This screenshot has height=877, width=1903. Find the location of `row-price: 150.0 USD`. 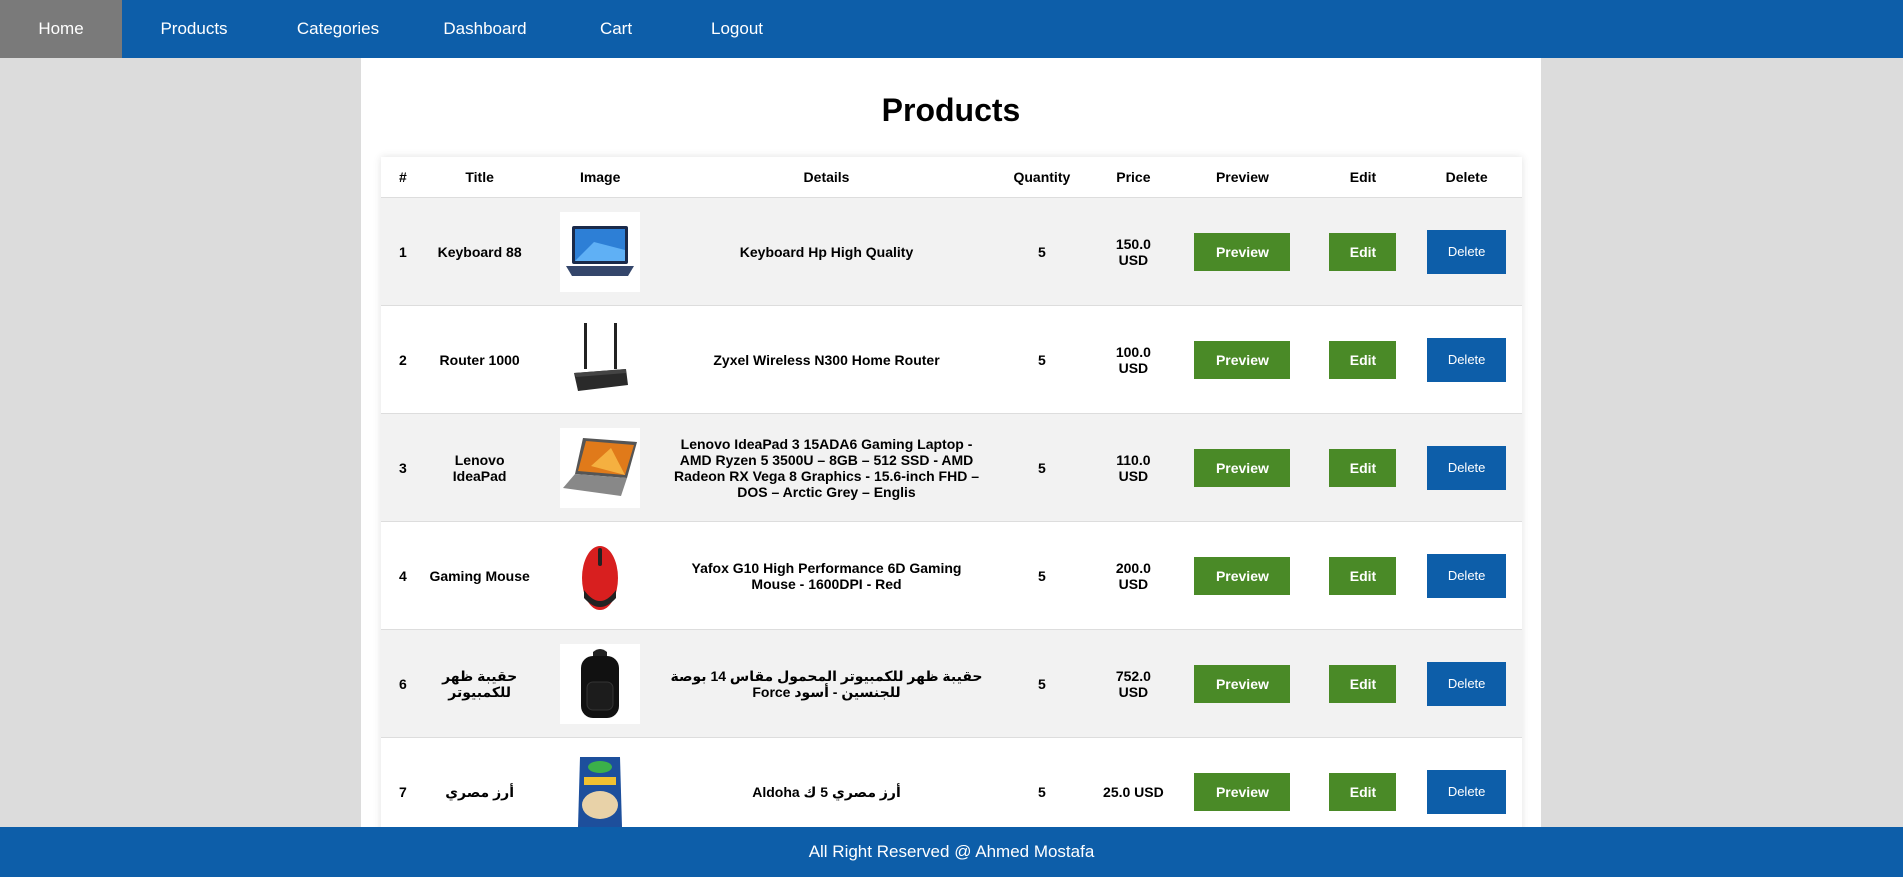

row-price: 150.0 USD is located at coordinates (1133, 251).